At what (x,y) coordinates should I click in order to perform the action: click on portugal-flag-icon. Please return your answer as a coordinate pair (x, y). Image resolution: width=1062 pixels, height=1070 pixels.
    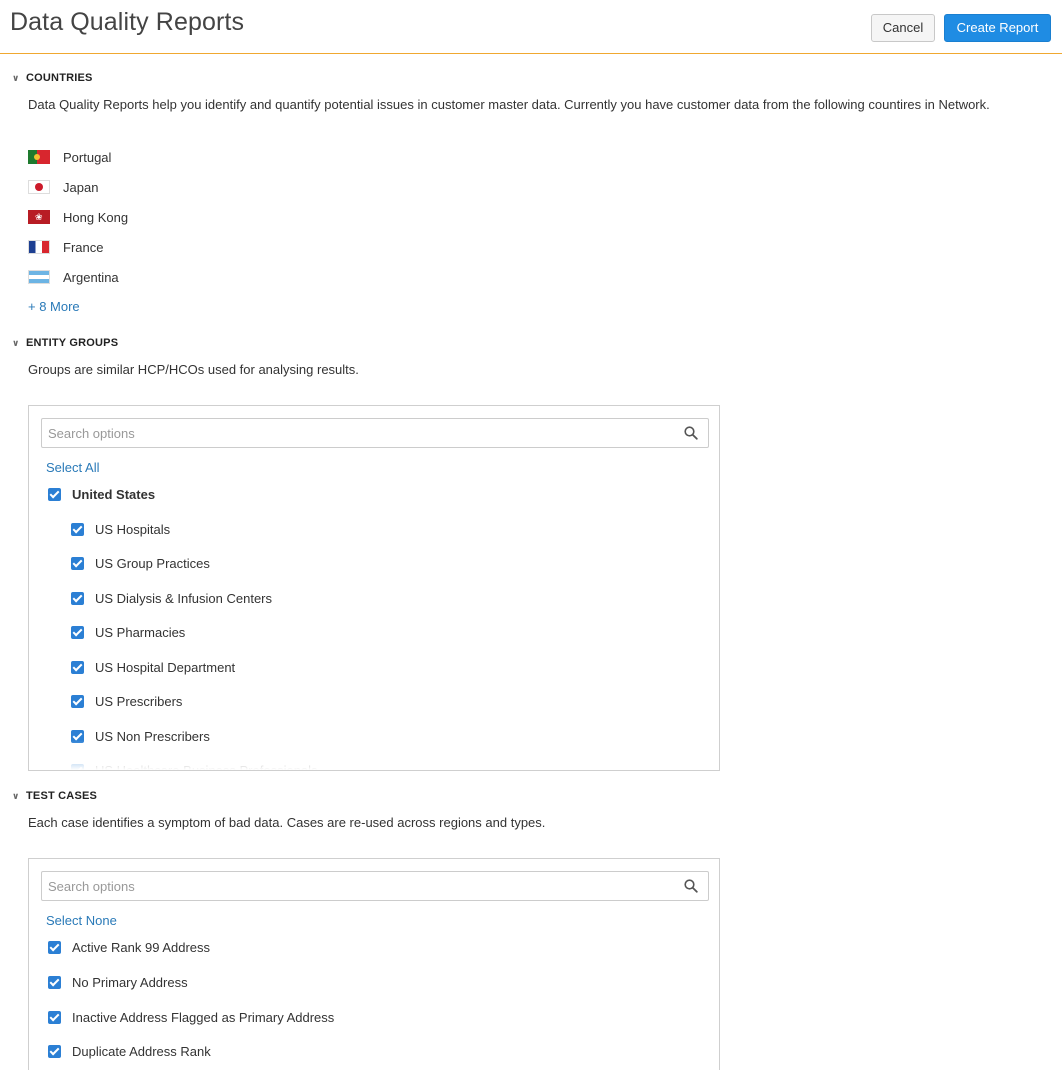
    Looking at the image, I should click on (39, 157).